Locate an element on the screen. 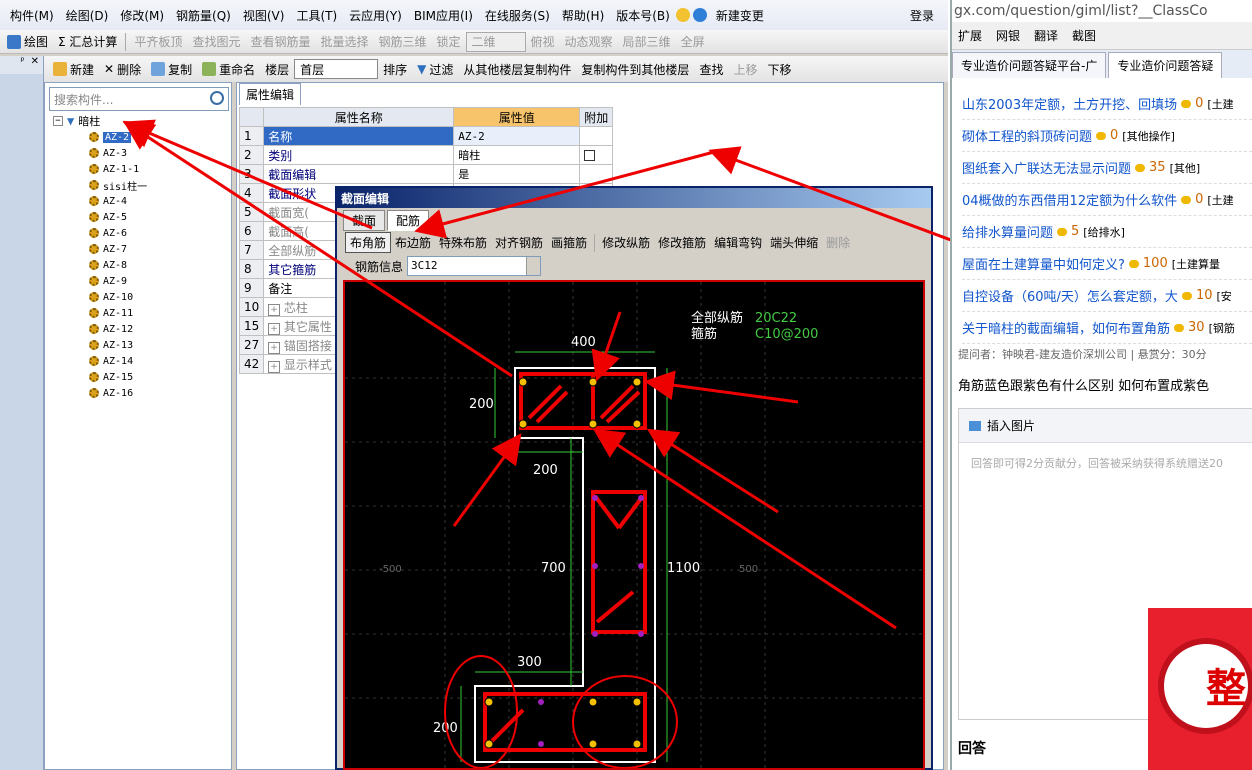  move-up-button: 上移 is located at coordinates (745, 69).